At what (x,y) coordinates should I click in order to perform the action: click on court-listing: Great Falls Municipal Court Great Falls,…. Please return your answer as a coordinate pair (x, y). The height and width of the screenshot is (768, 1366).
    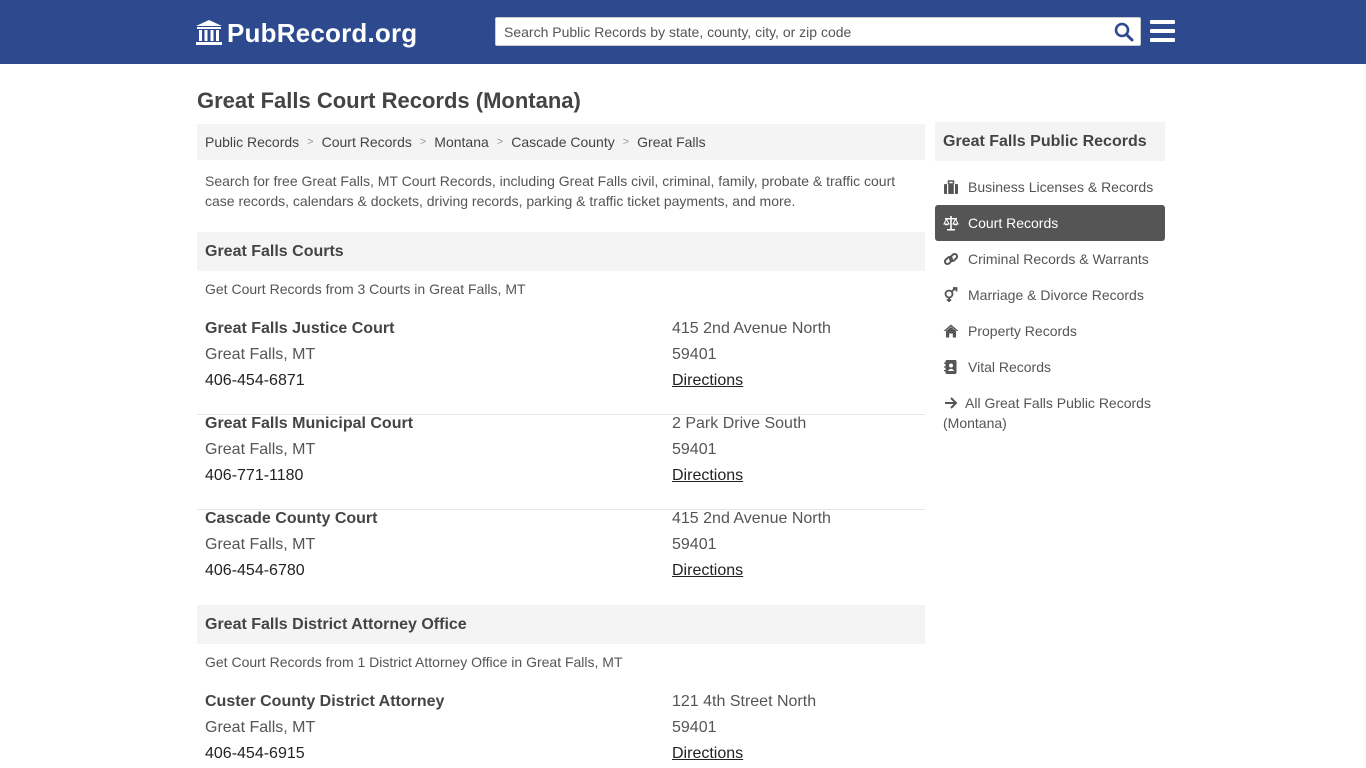
    Looking at the image, I should click on (561, 462).